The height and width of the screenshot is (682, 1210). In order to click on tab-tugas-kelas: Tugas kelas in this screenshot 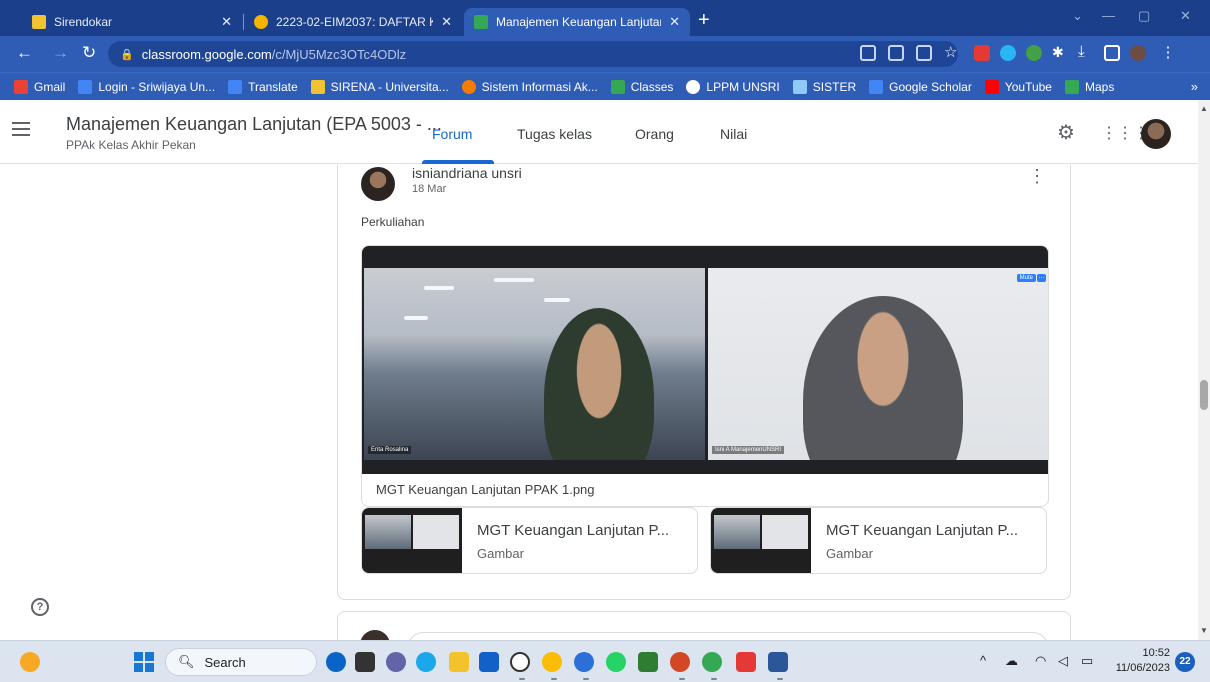, I will do `click(554, 134)`.